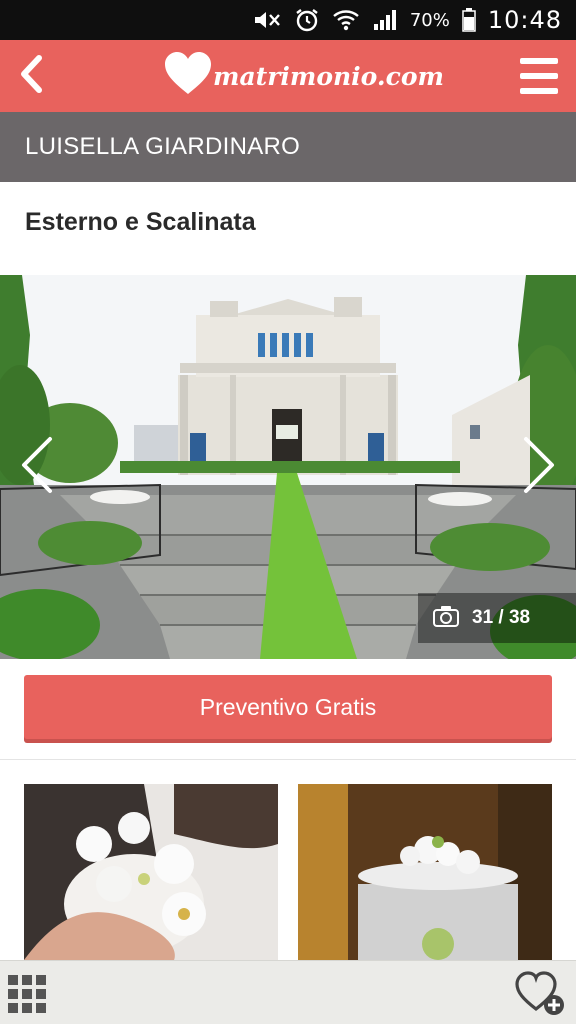  I want to click on heart-plus-icon, so click(540, 996).